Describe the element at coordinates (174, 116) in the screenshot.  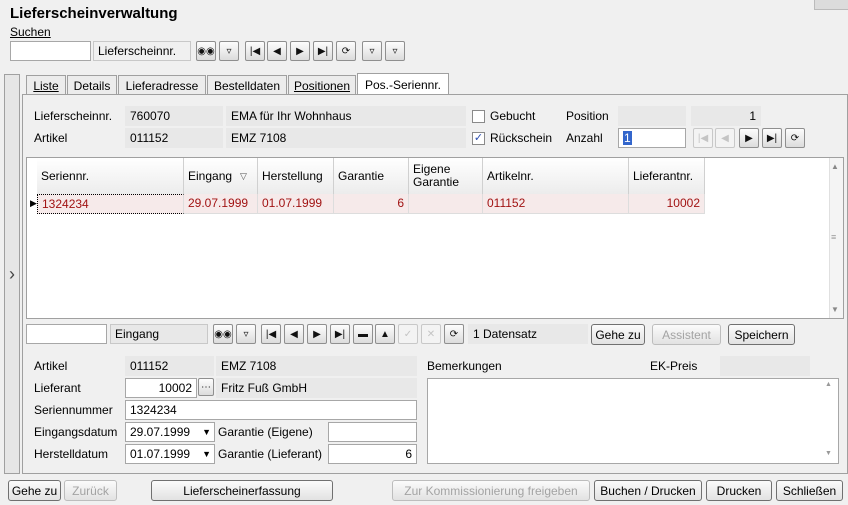
I see `lieferscheinnr-field: 760070` at that location.